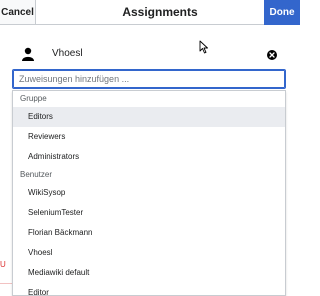  I want to click on cancel-button: Cancel, so click(18, 12).